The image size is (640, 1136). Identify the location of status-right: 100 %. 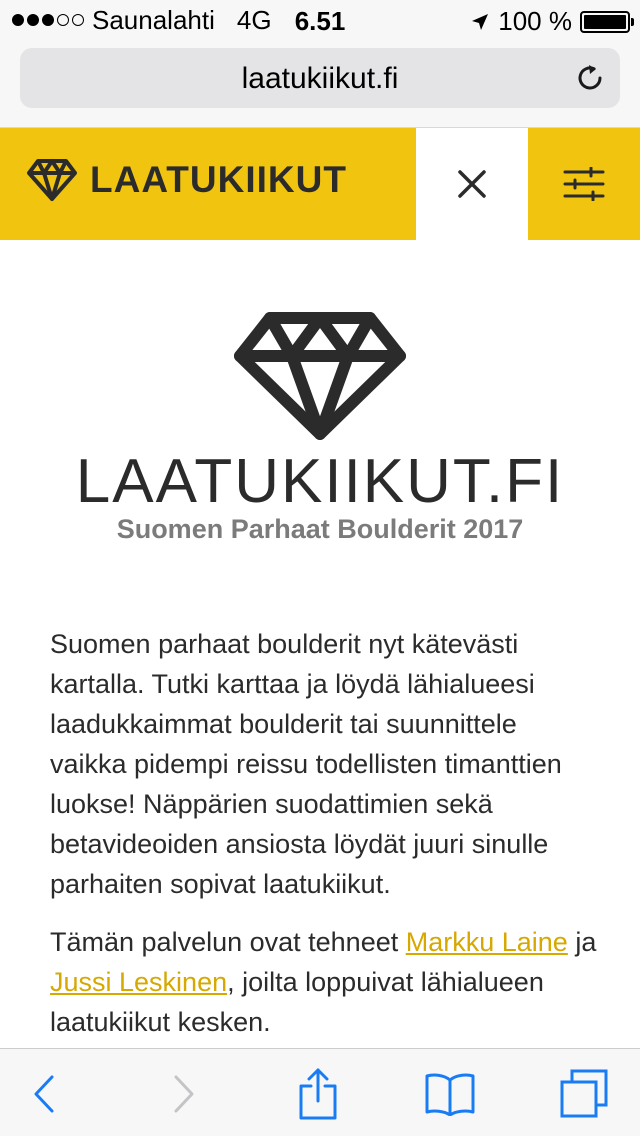
(552, 21).